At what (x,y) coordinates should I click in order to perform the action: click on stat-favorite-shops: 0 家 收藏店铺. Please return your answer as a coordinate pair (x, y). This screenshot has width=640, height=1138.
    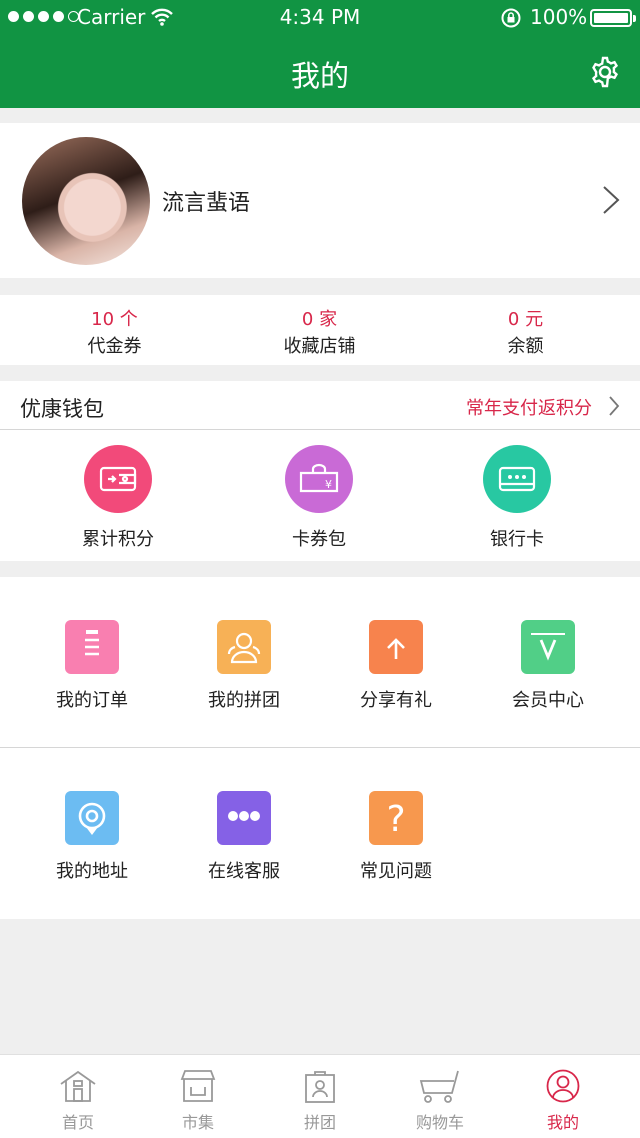
    Looking at the image, I should click on (319, 331).